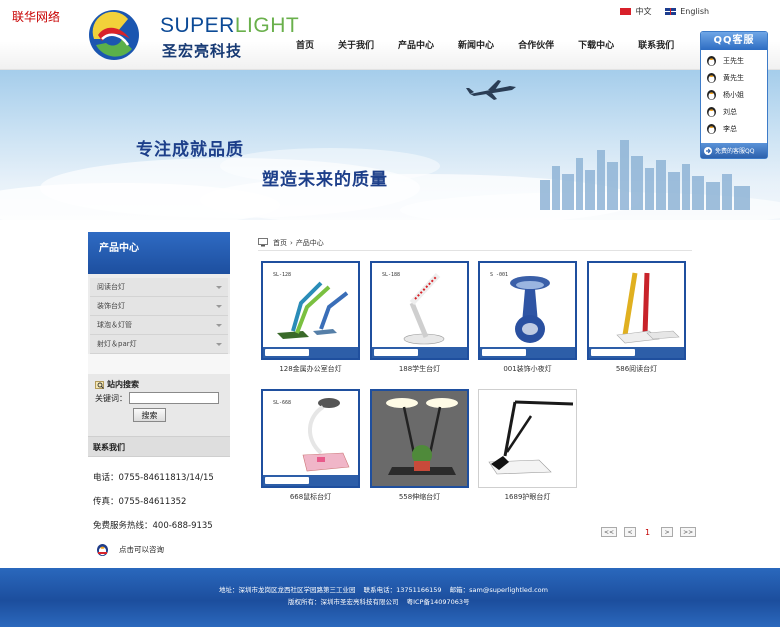  Describe the element at coordinates (734, 128) in the screenshot. I see `qq-agent-item: 李总` at that location.